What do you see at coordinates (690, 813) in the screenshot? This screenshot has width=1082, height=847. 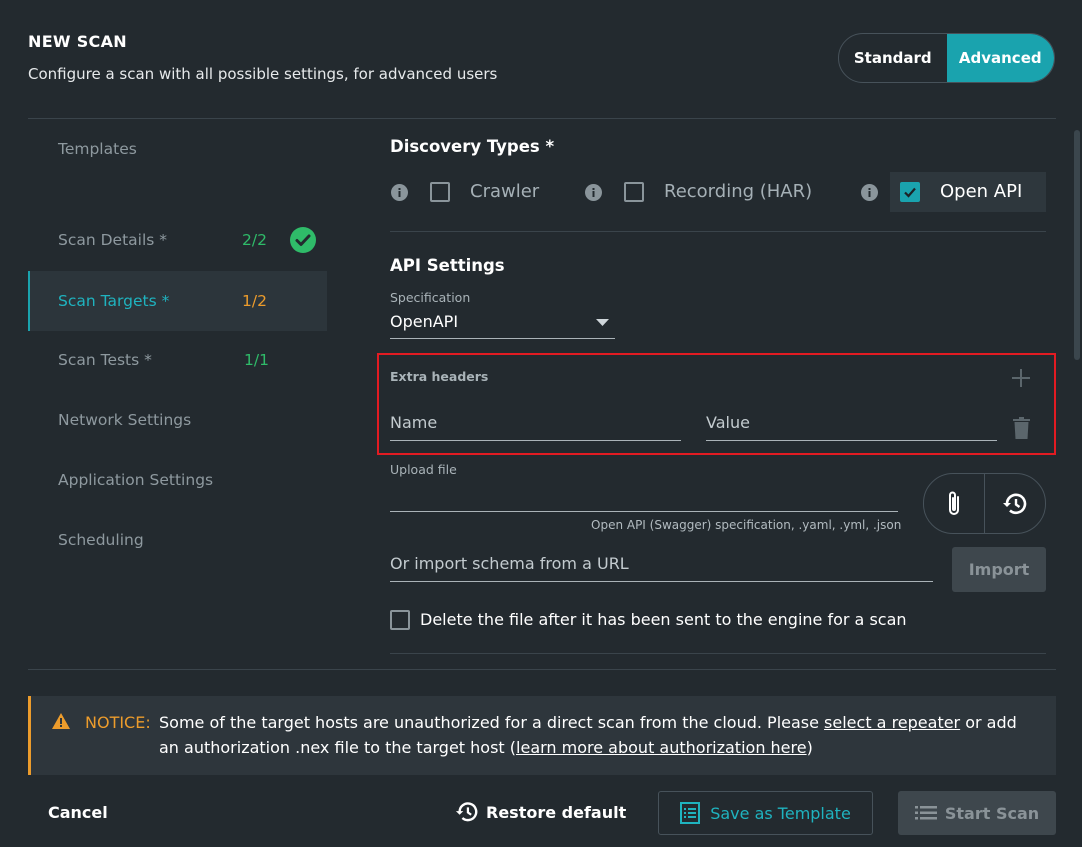 I see `template-list-icon` at bounding box center [690, 813].